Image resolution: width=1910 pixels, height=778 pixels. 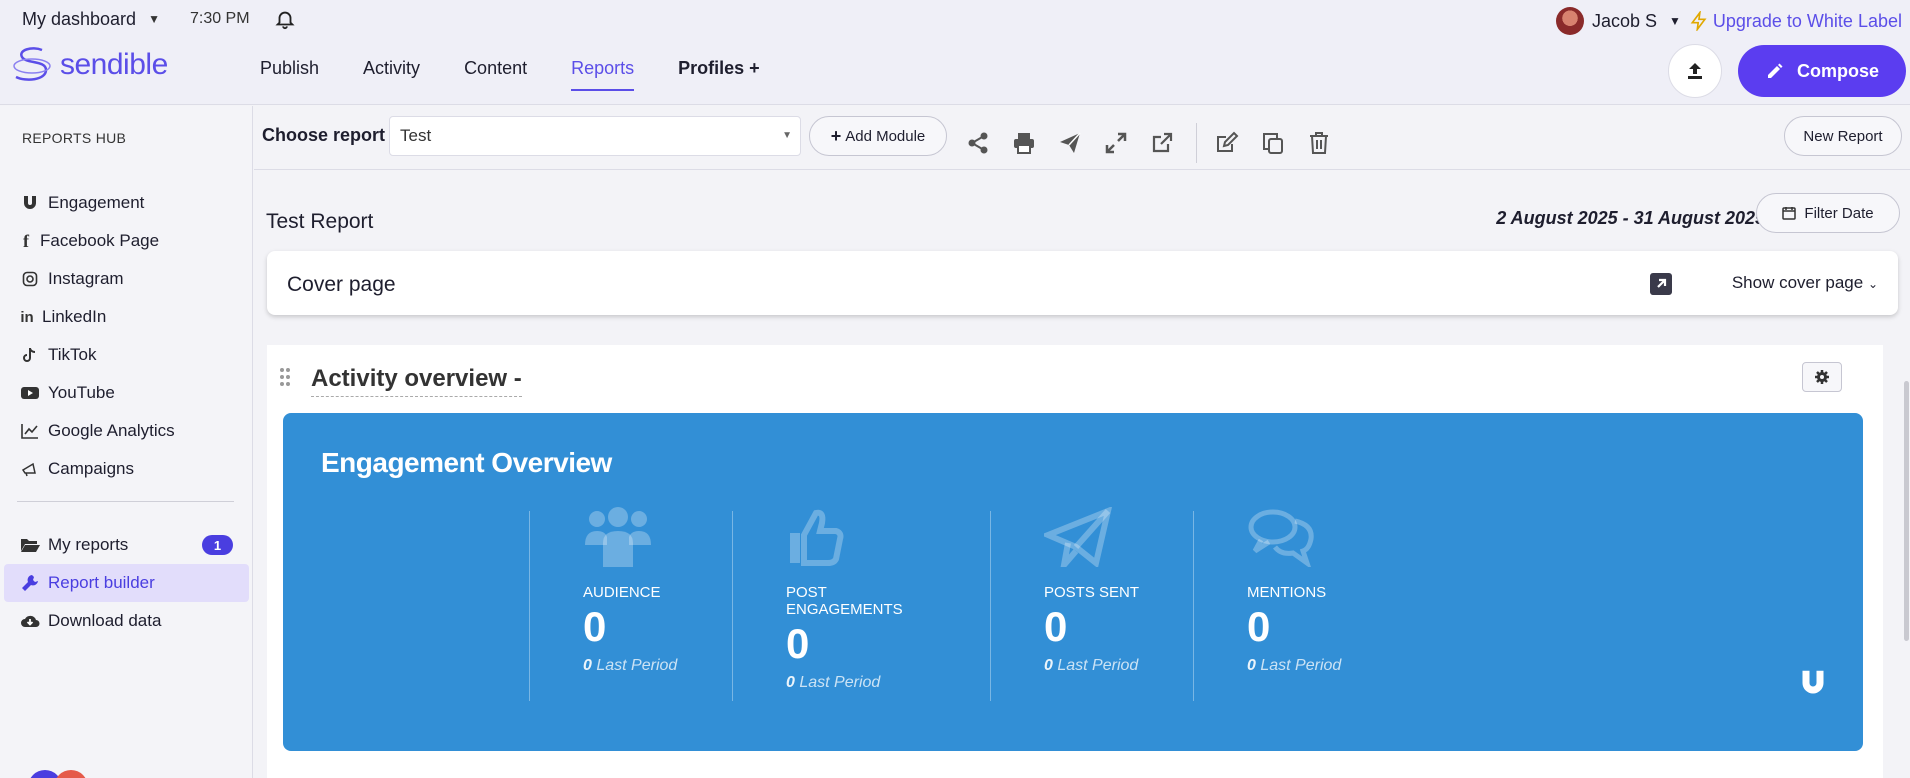 What do you see at coordinates (1070, 143) in the screenshot?
I see `send-icon` at bounding box center [1070, 143].